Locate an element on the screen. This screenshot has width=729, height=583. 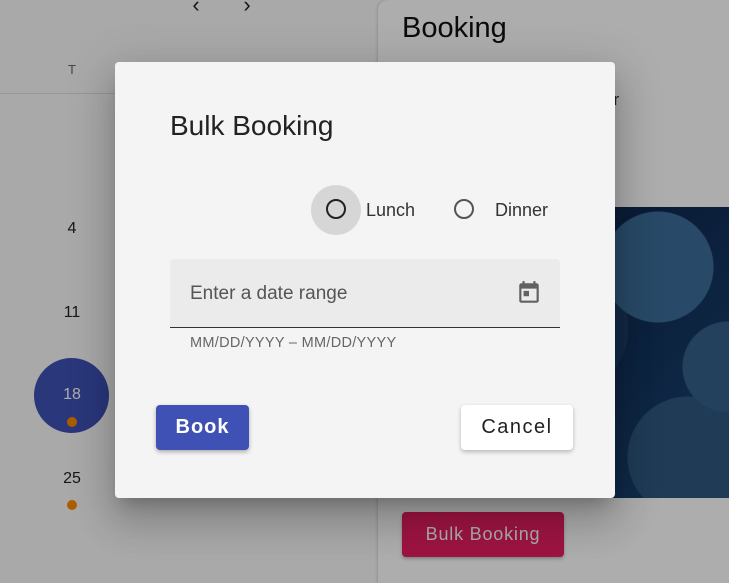
date-range-input: Enter a date range is located at coordinates (268, 294).